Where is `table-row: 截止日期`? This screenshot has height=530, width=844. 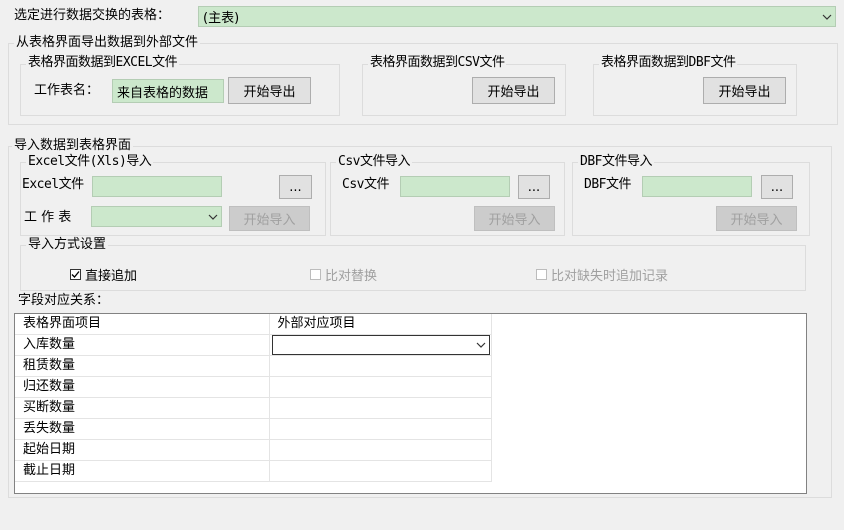
table-row: 截止日期 is located at coordinates (253, 471).